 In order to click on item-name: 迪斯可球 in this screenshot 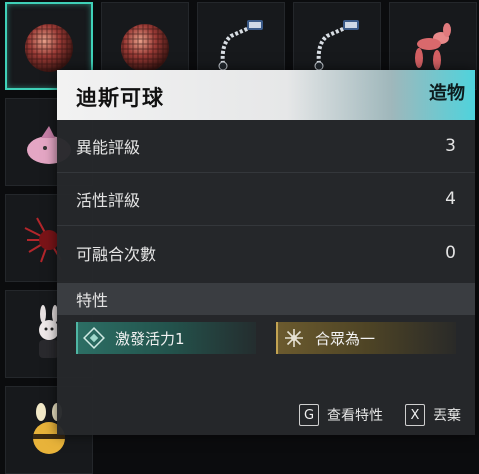, I will do `click(120, 98)`.